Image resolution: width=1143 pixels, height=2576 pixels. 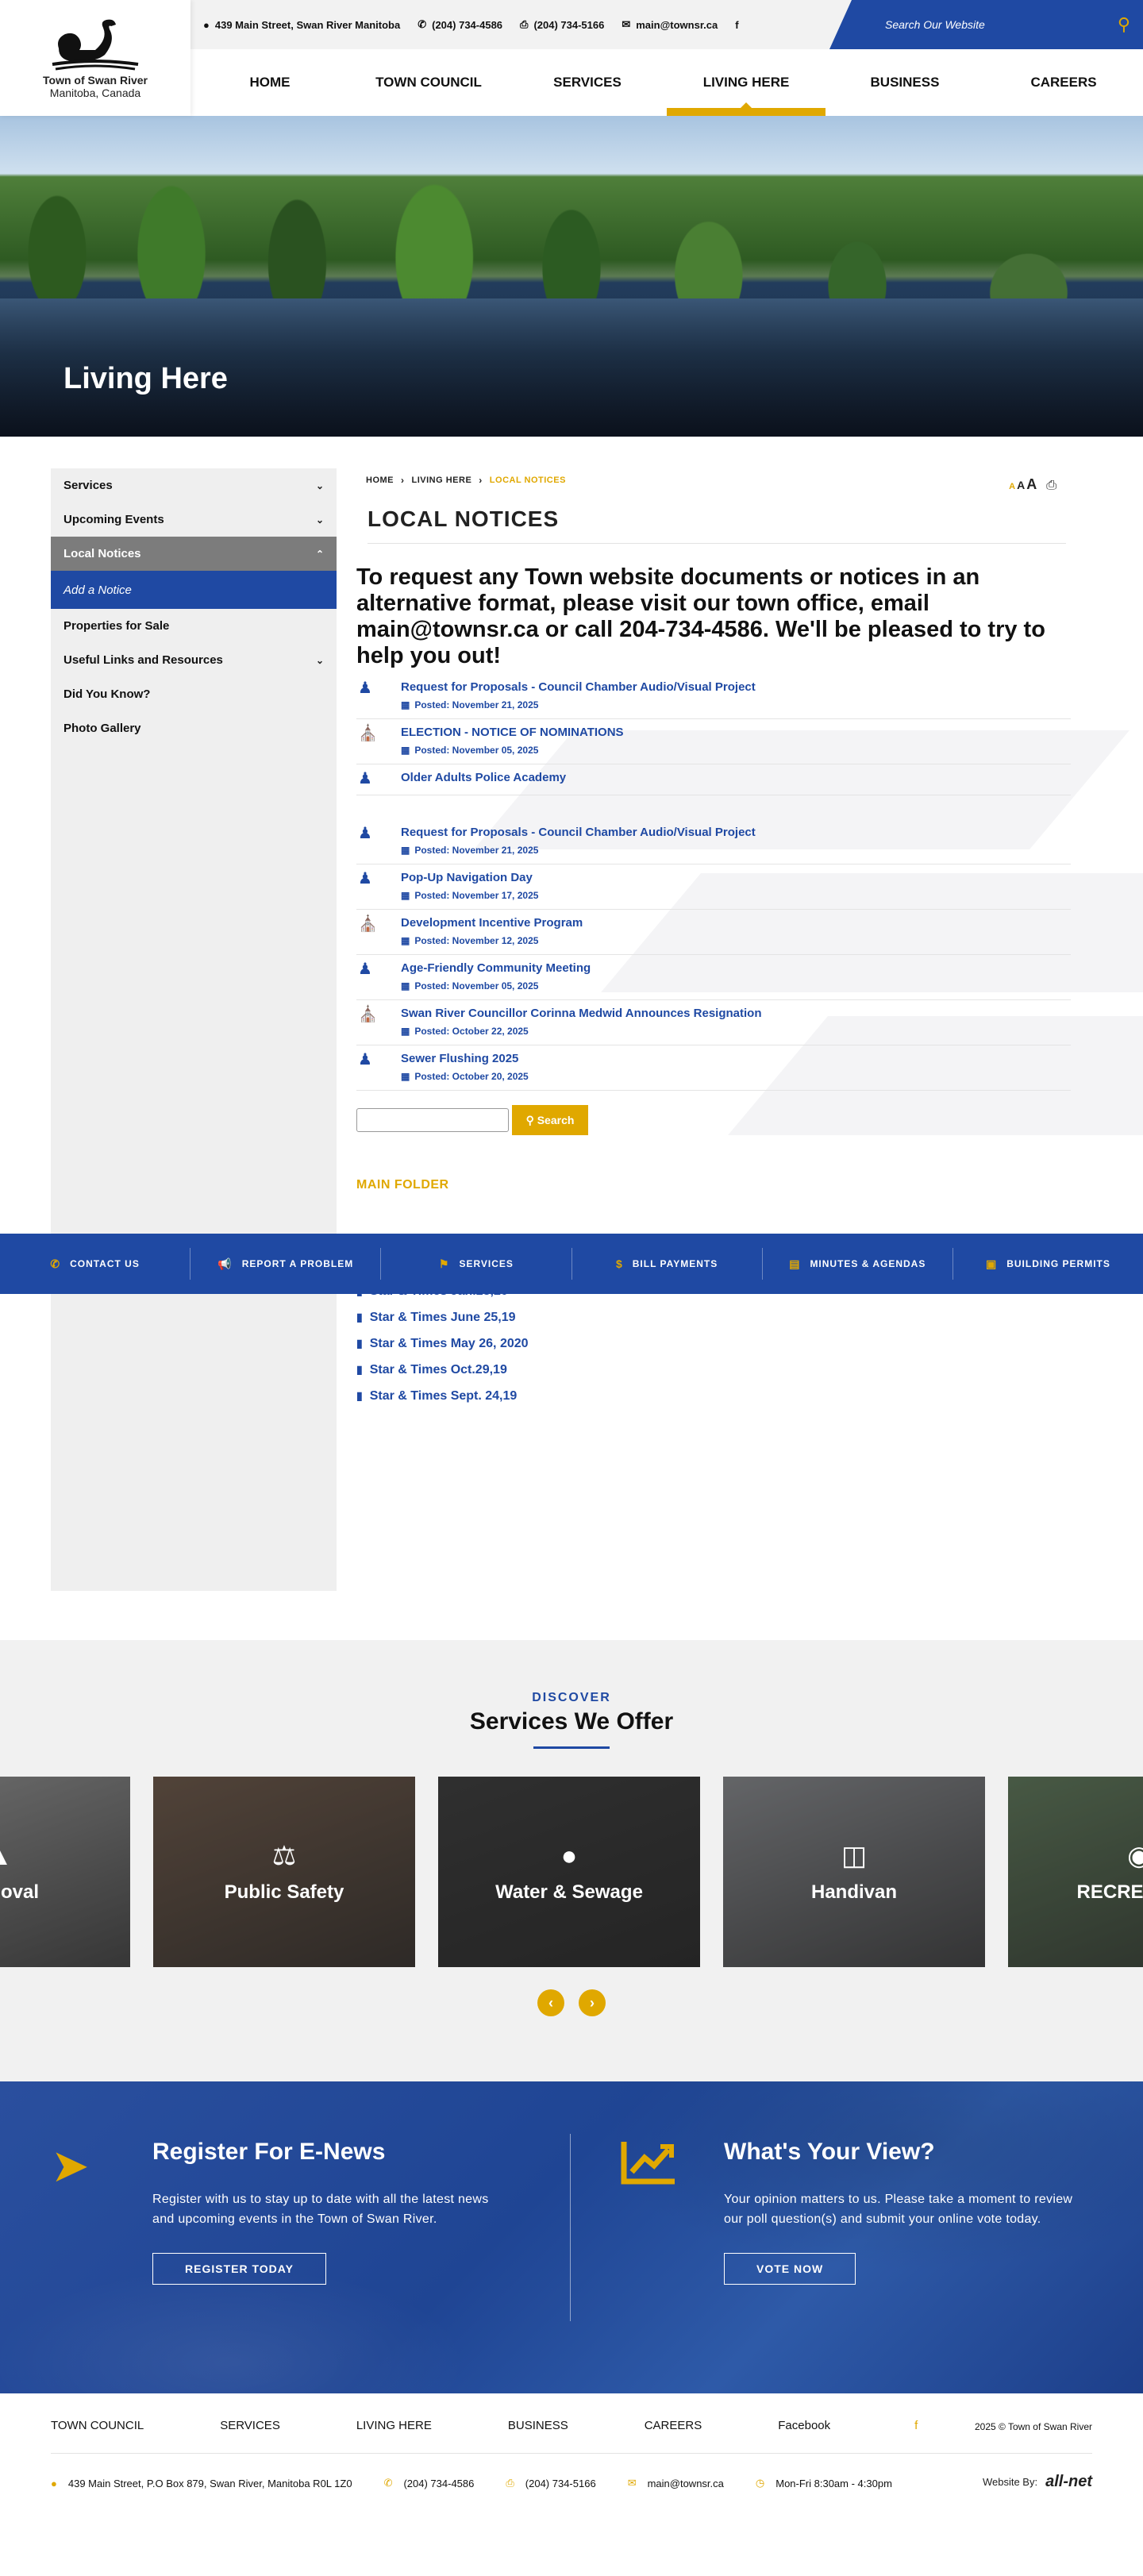 What do you see at coordinates (1124, 24) in the screenshot?
I see `search-icon: ⚲` at bounding box center [1124, 24].